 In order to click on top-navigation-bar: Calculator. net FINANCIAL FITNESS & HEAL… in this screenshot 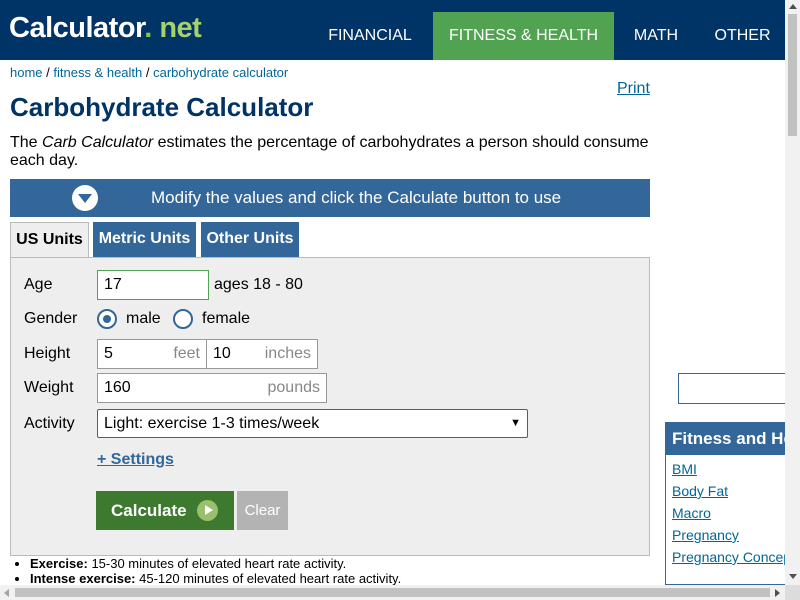, I will do `click(392, 30)`.